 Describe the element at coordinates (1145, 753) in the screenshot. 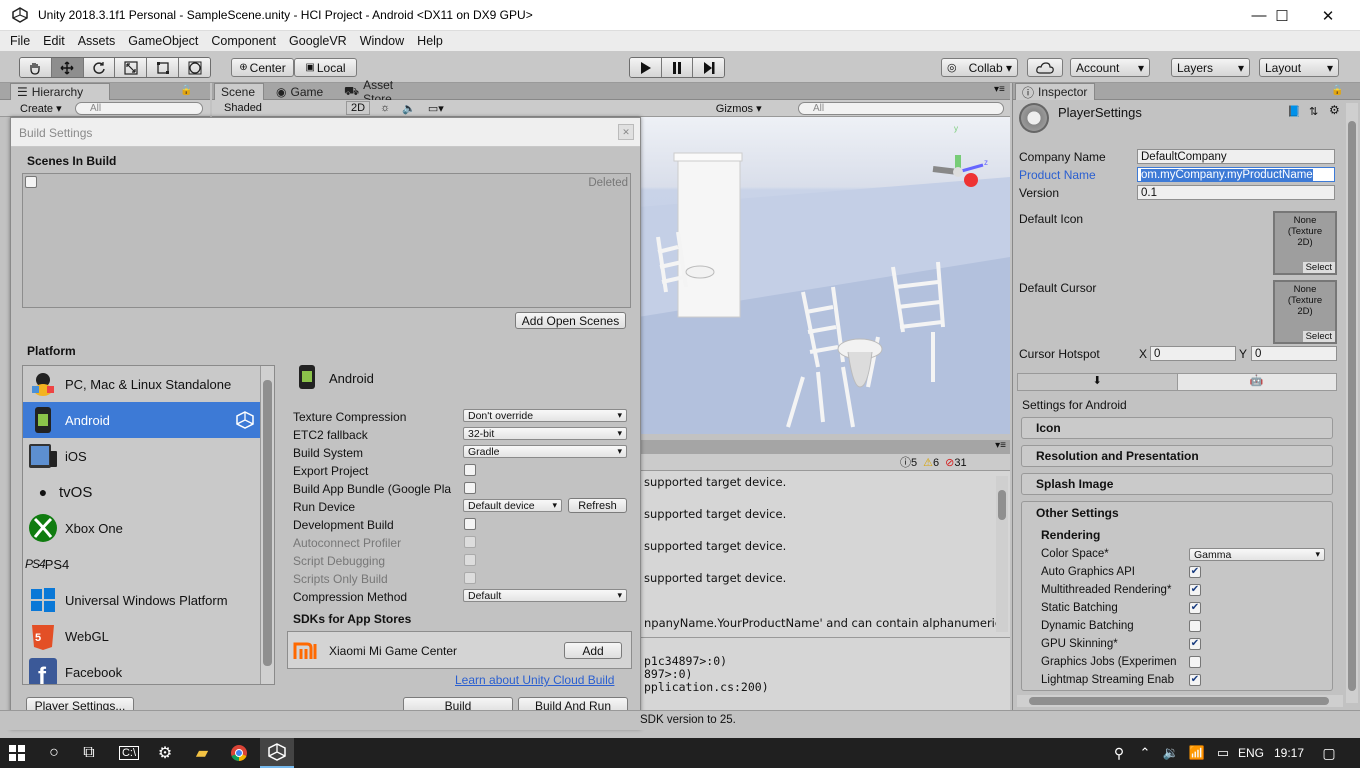

I see `tray-chevron: ⌃` at that location.